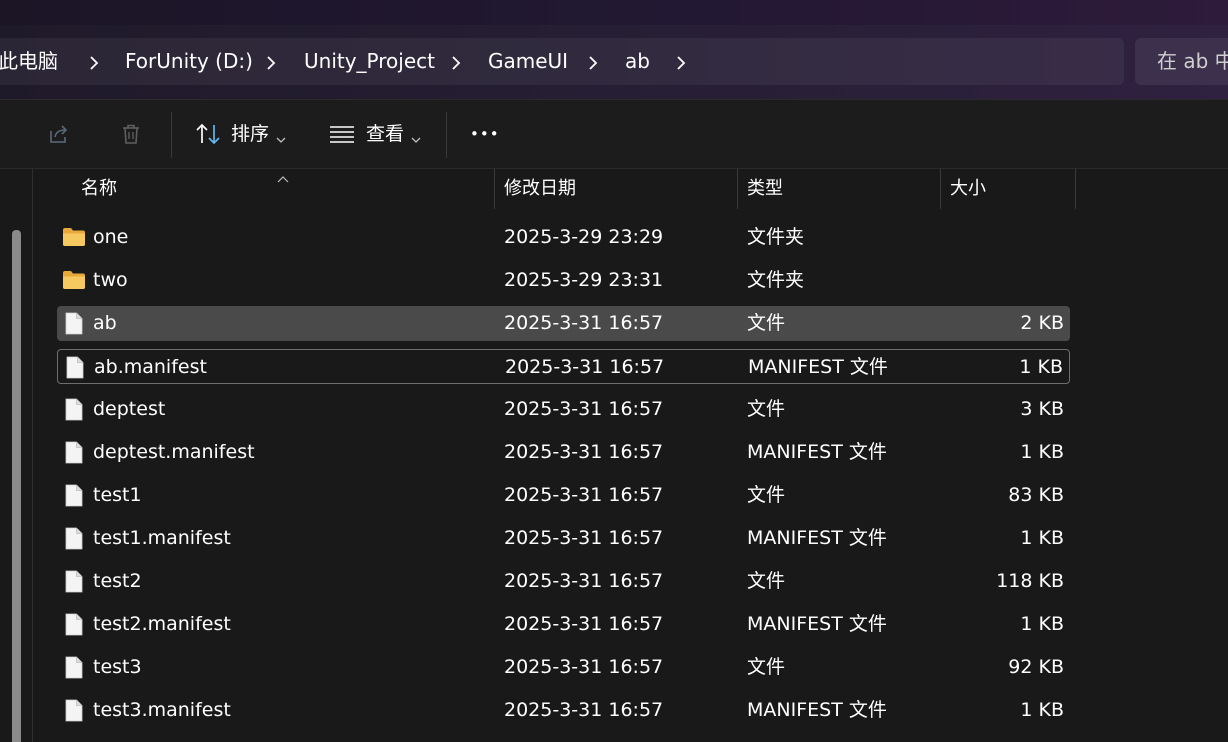 This screenshot has width=1228, height=742. What do you see at coordinates (1042, 323) in the screenshot?
I see `file-size: 2 KB` at bounding box center [1042, 323].